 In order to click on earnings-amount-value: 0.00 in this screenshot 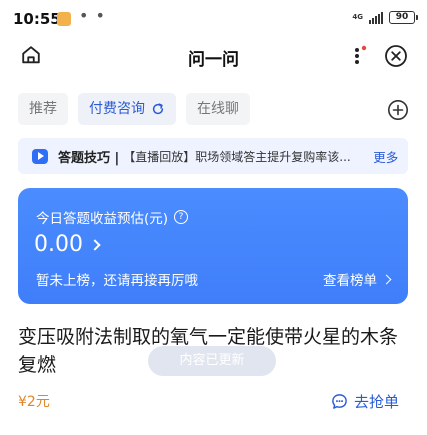, I will do `click(58, 244)`.